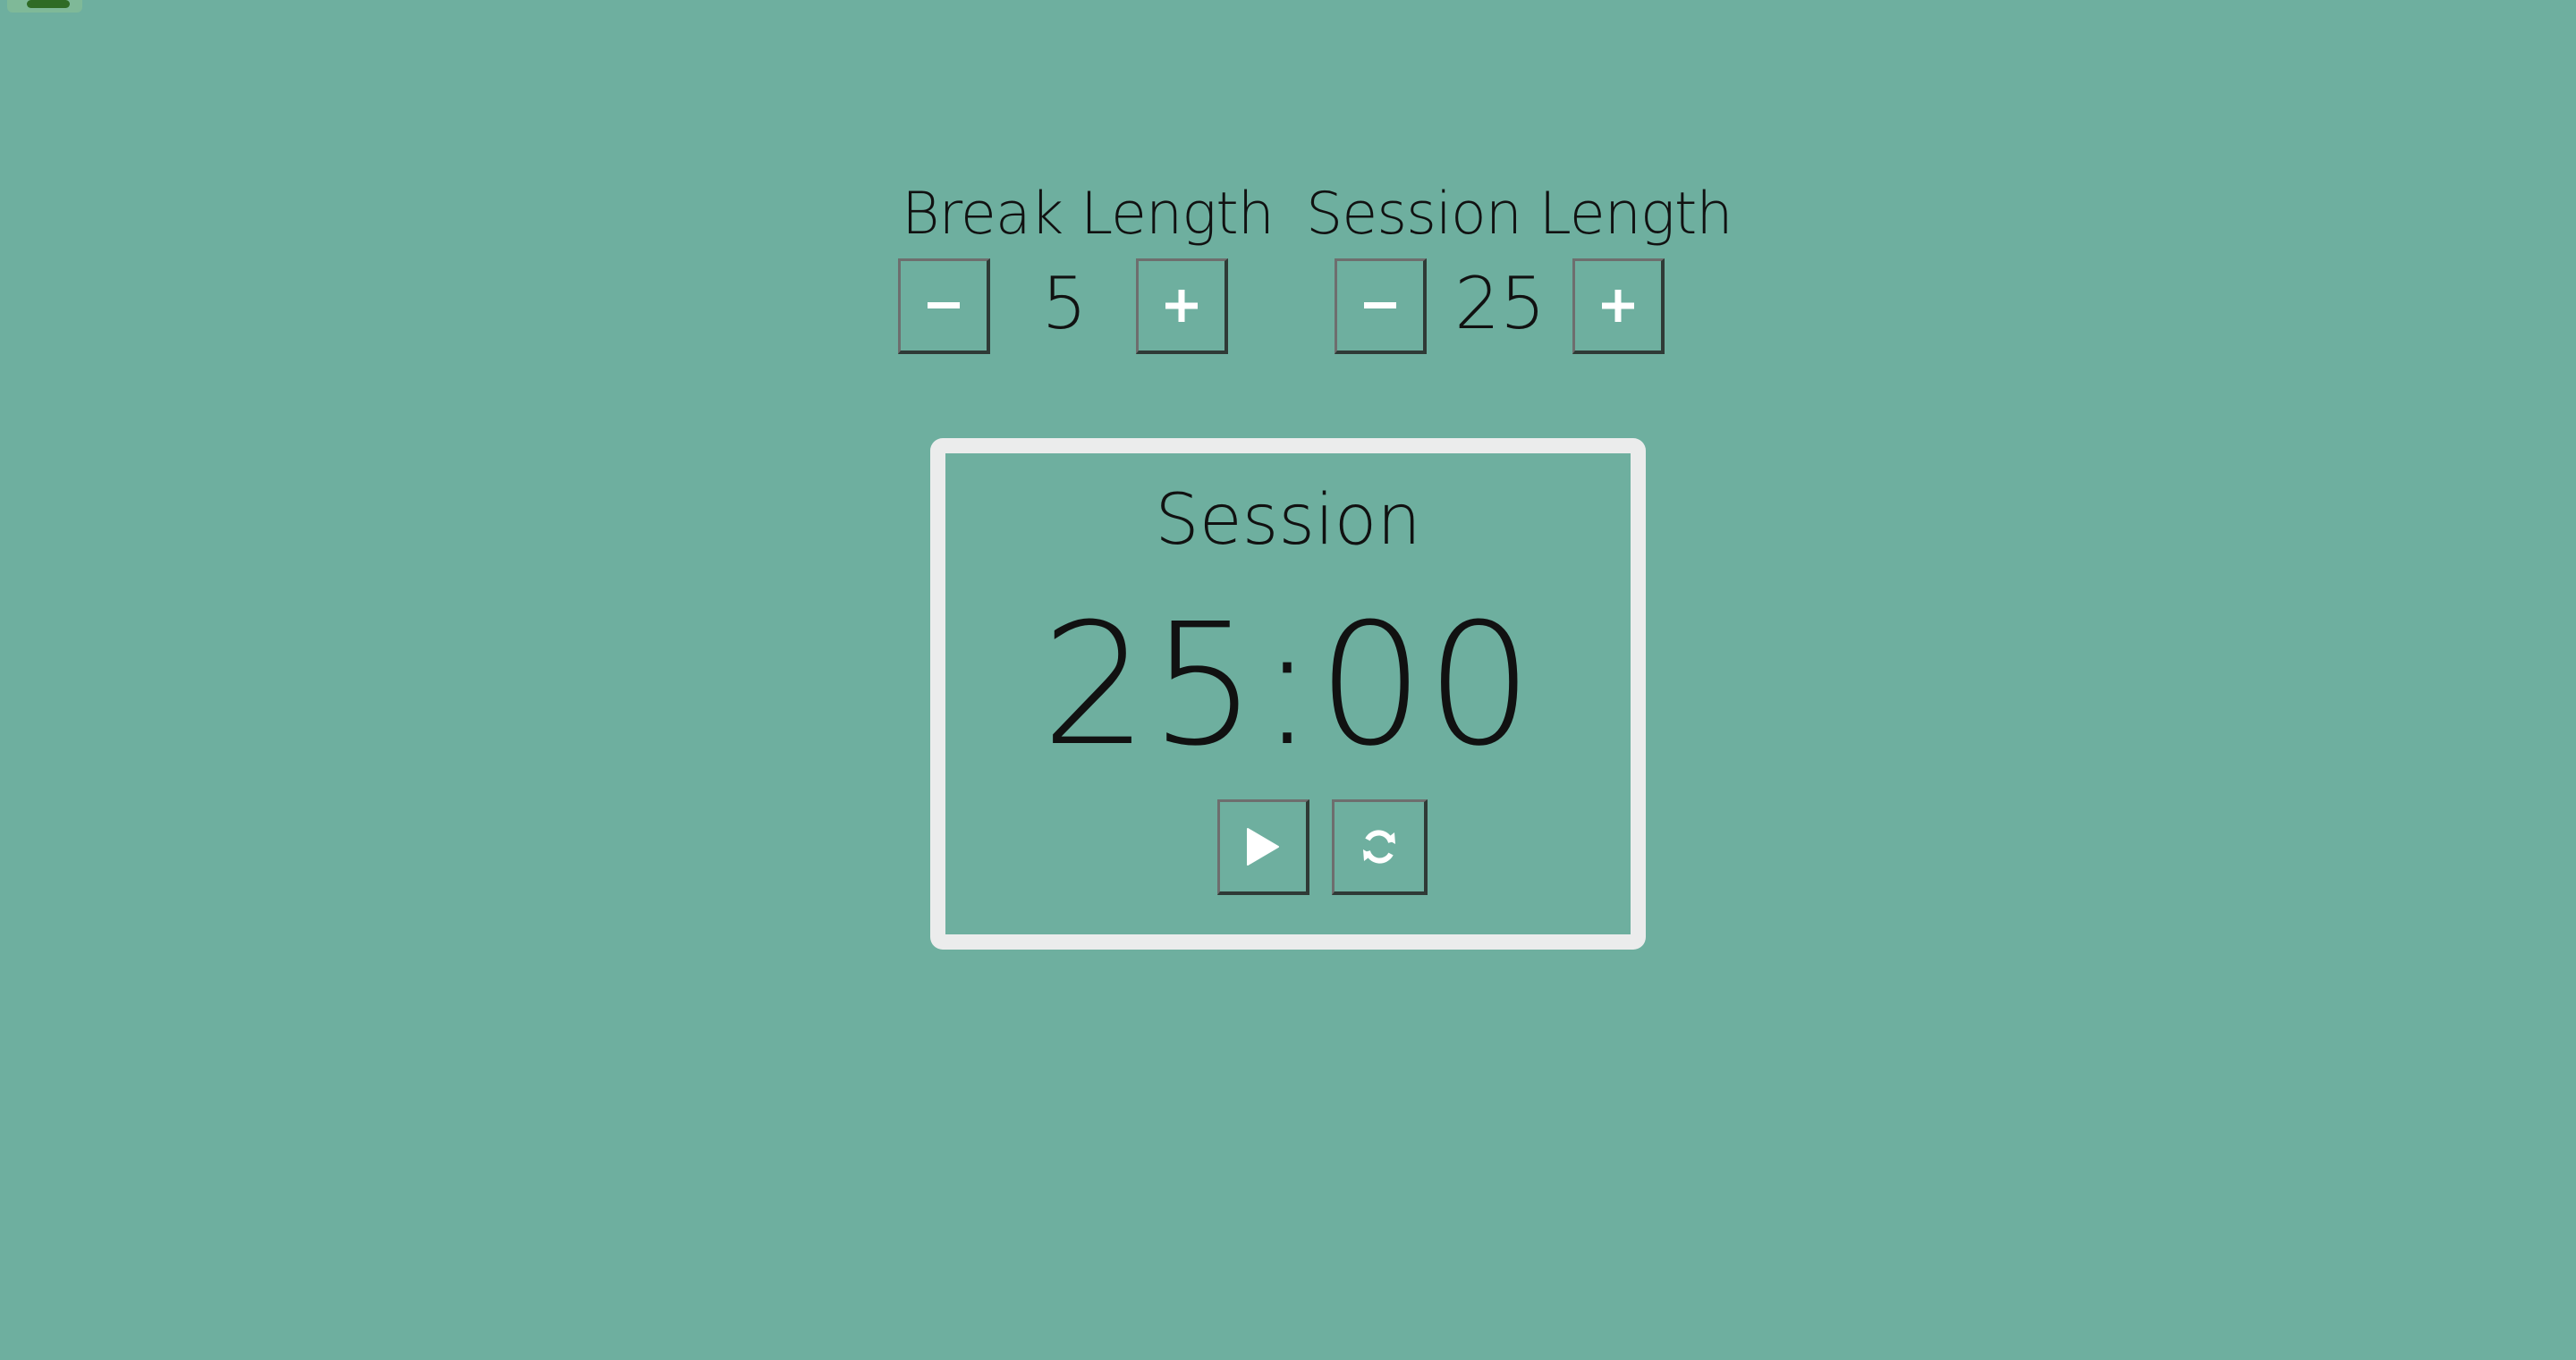 This screenshot has height=1360, width=2576. Describe the element at coordinates (48, 4) in the screenshot. I see `corner-badge-bar` at that location.